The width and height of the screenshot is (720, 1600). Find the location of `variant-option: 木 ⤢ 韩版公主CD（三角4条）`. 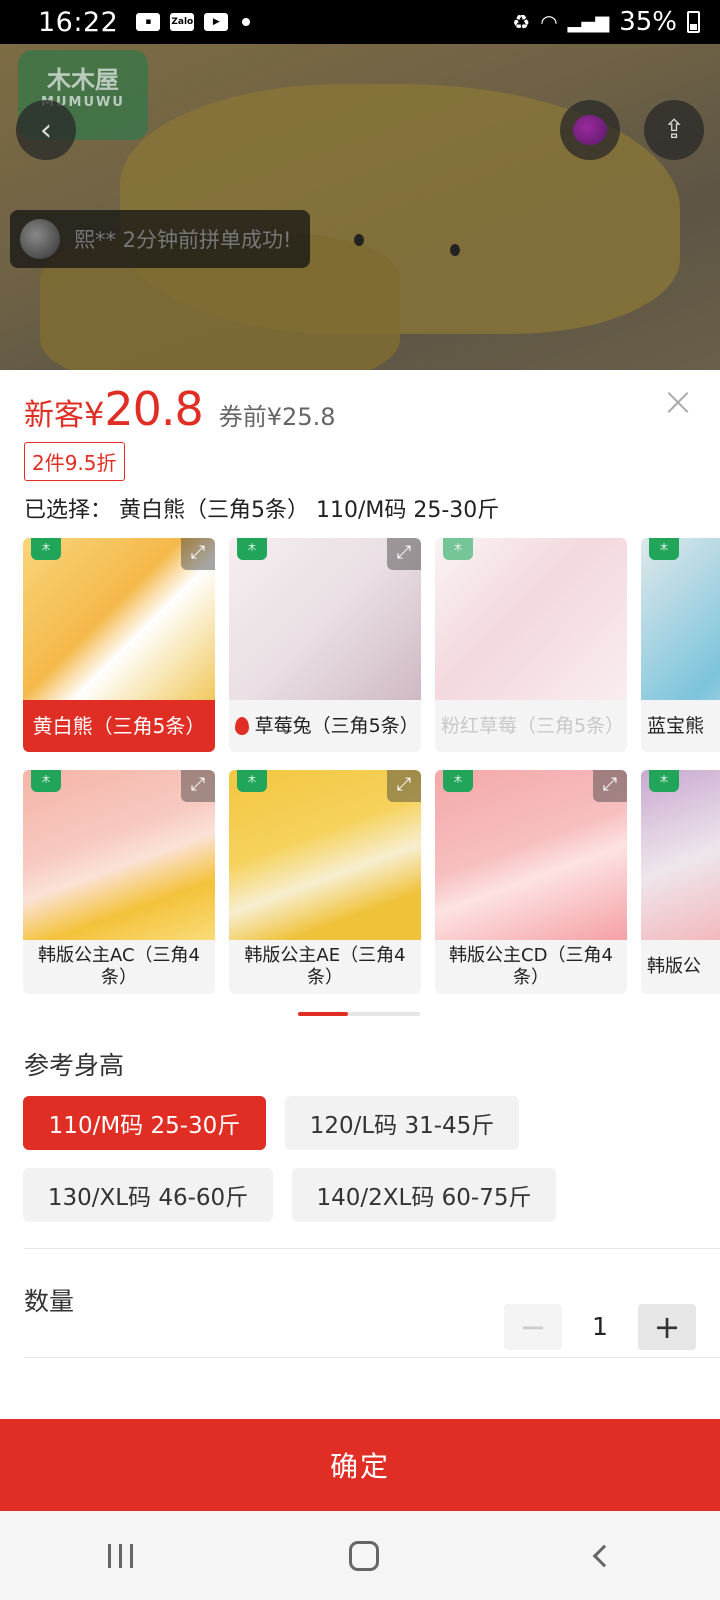

variant-option: 木 ⤢ 韩版公主CD（三角4条） is located at coordinates (531, 882).